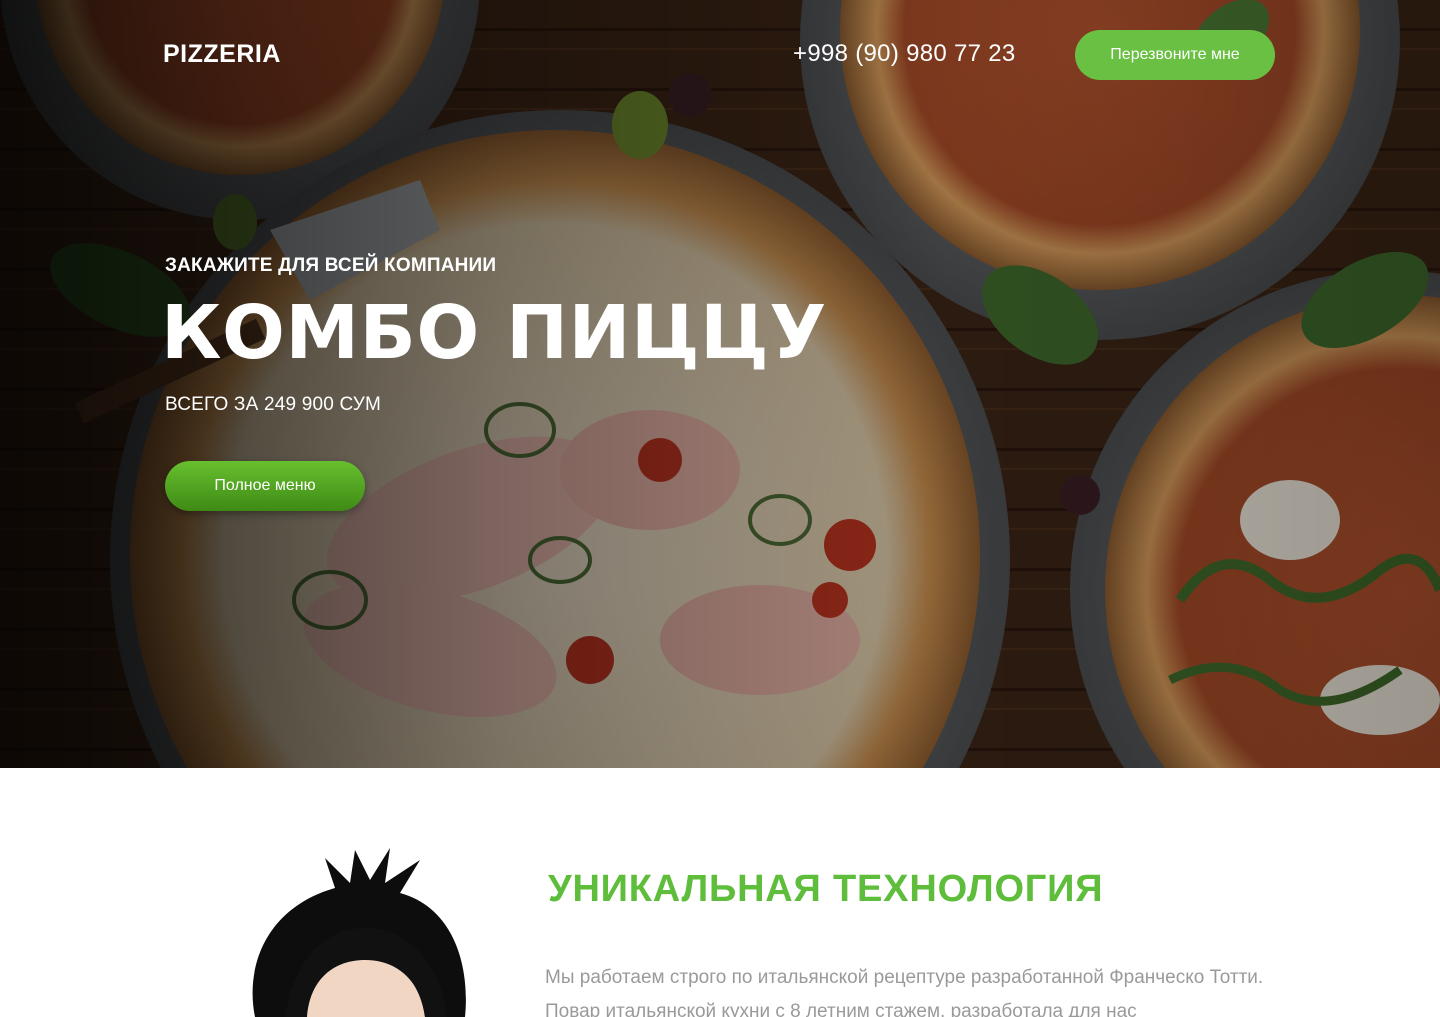 The image size is (1440, 1017). Describe the element at coordinates (265, 486) in the screenshot. I see `full-menu-button: Полное меню` at that location.